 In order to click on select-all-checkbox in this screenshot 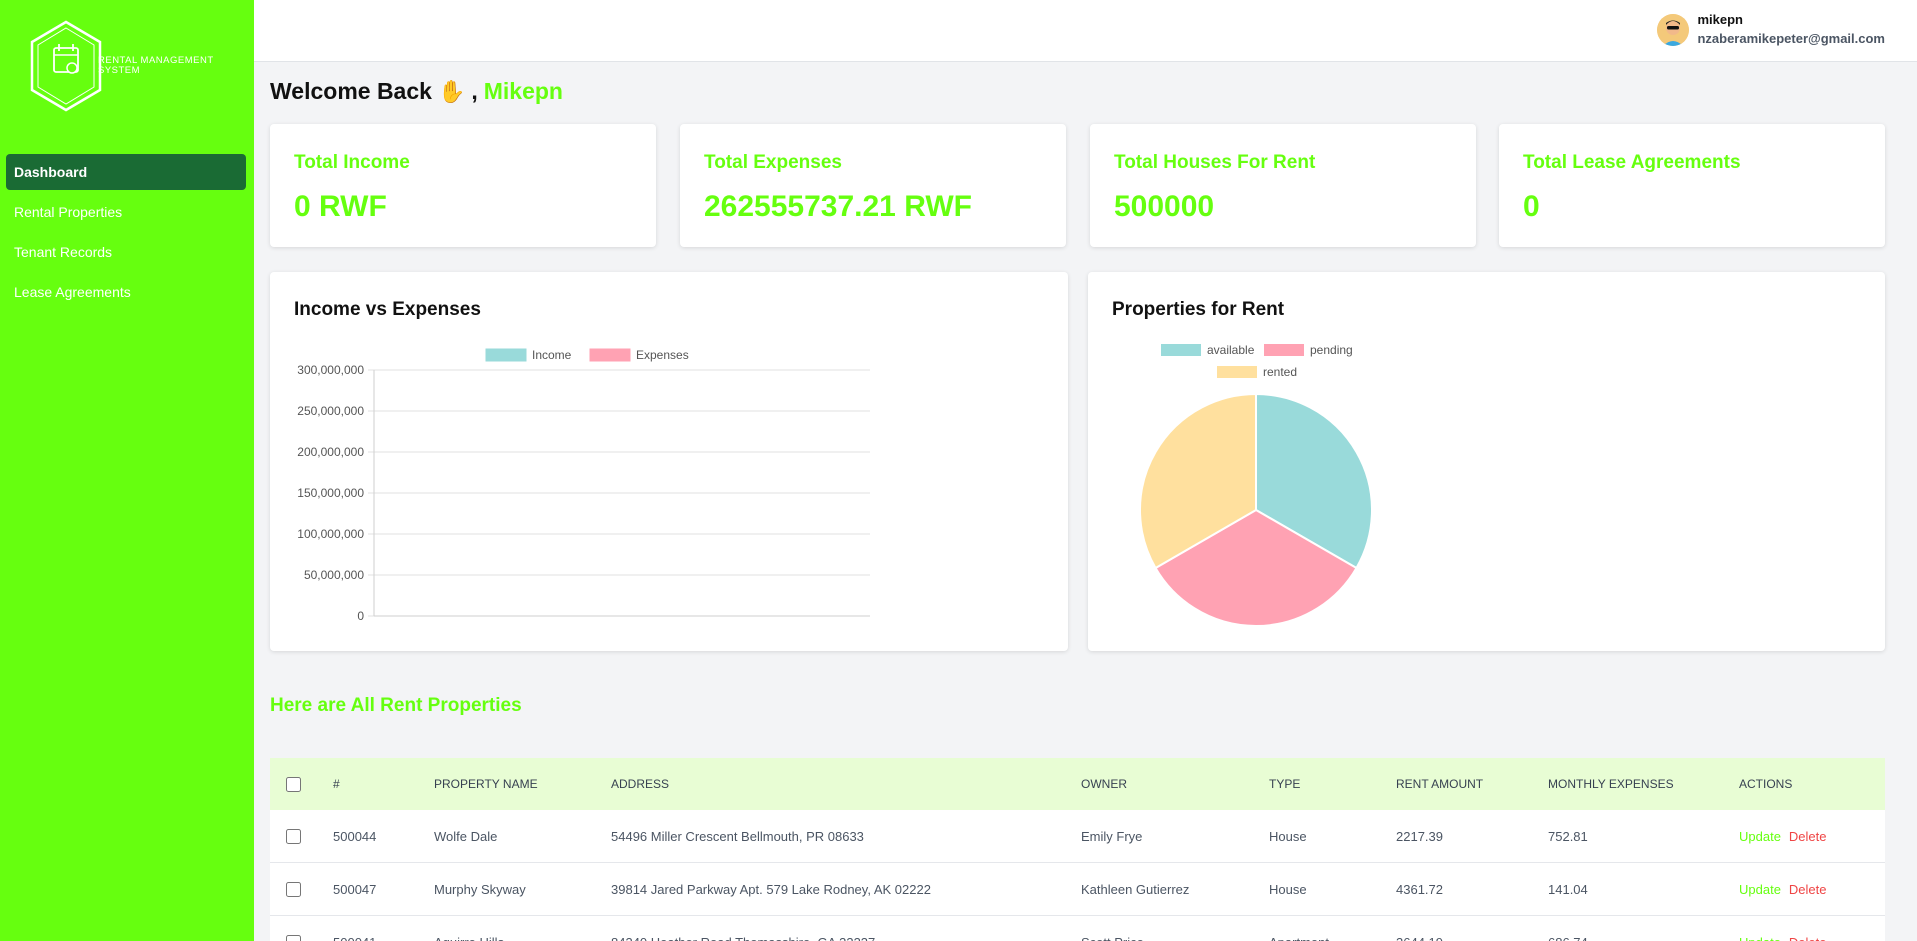, I will do `click(293, 784)`.